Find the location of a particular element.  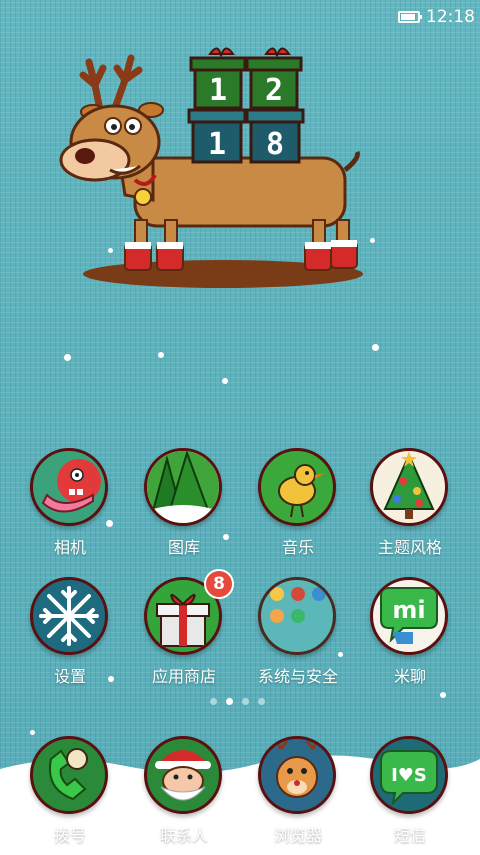

dock-messages: I♥S 短信 is located at coordinates (410, 791).